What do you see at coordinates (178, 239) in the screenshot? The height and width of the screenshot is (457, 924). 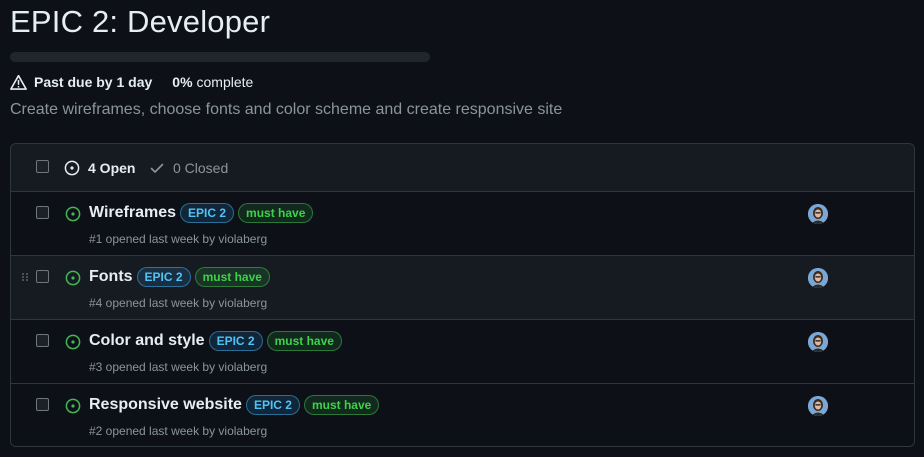 I see `issue-meta: #1 opened last week by violaberg` at bounding box center [178, 239].